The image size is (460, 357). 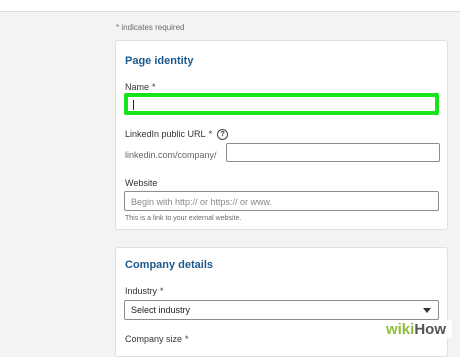 What do you see at coordinates (281, 104) in the screenshot?
I see `name-input` at bounding box center [281, 104].